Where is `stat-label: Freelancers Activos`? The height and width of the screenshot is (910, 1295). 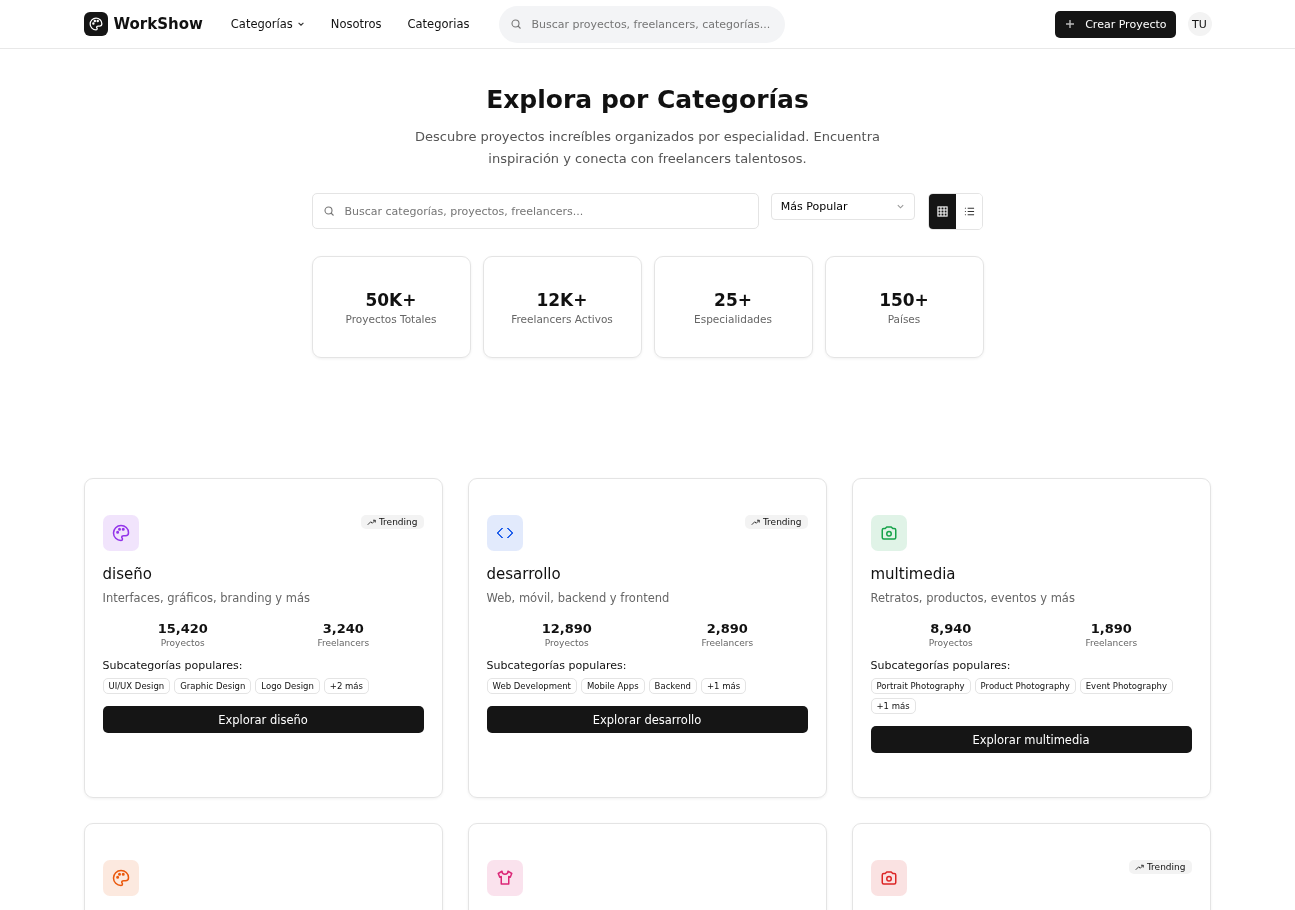
stat-label: Freelancers Activos is located at coordinates (562, 318).